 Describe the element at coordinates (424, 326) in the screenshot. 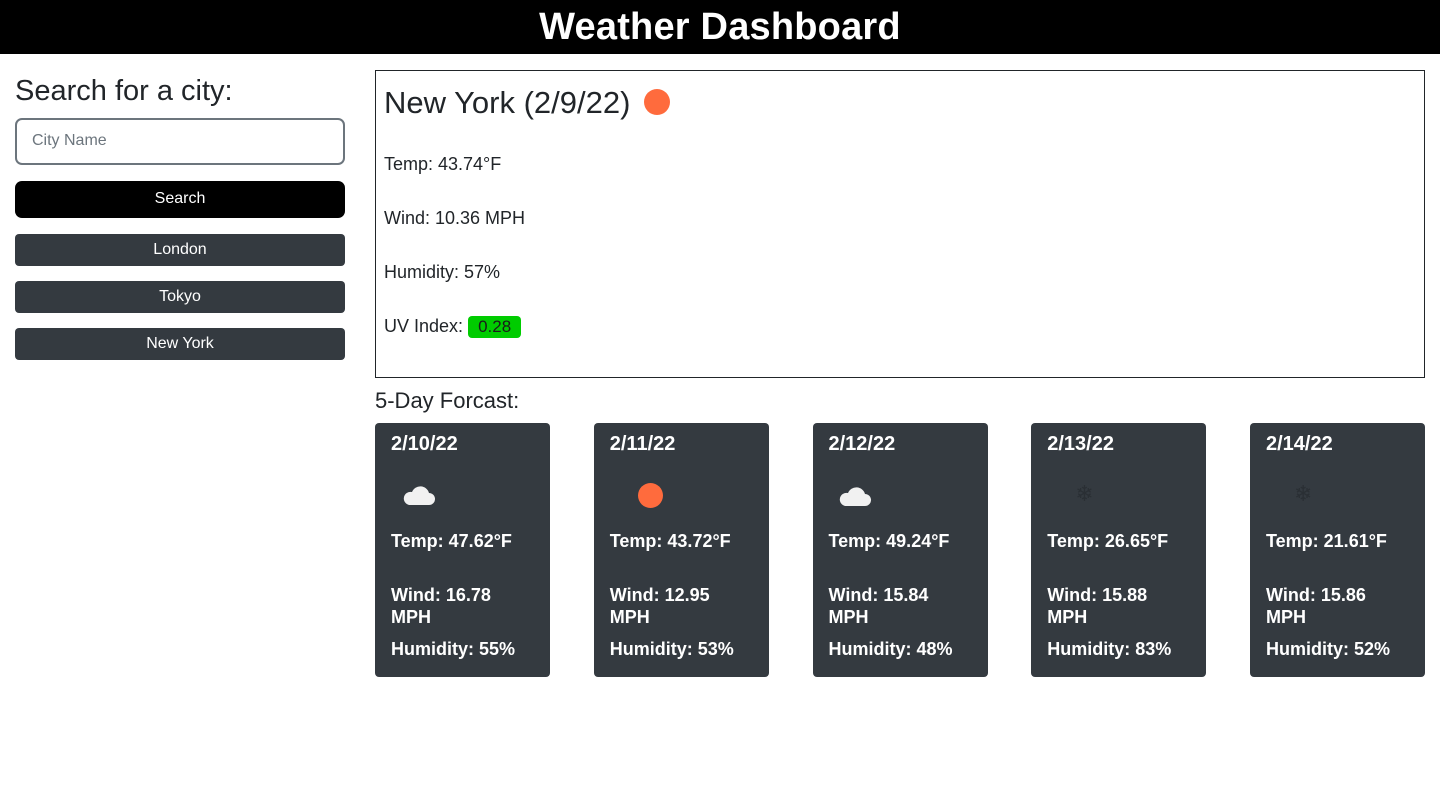

I see `uv-label: UV Index:` at that location.